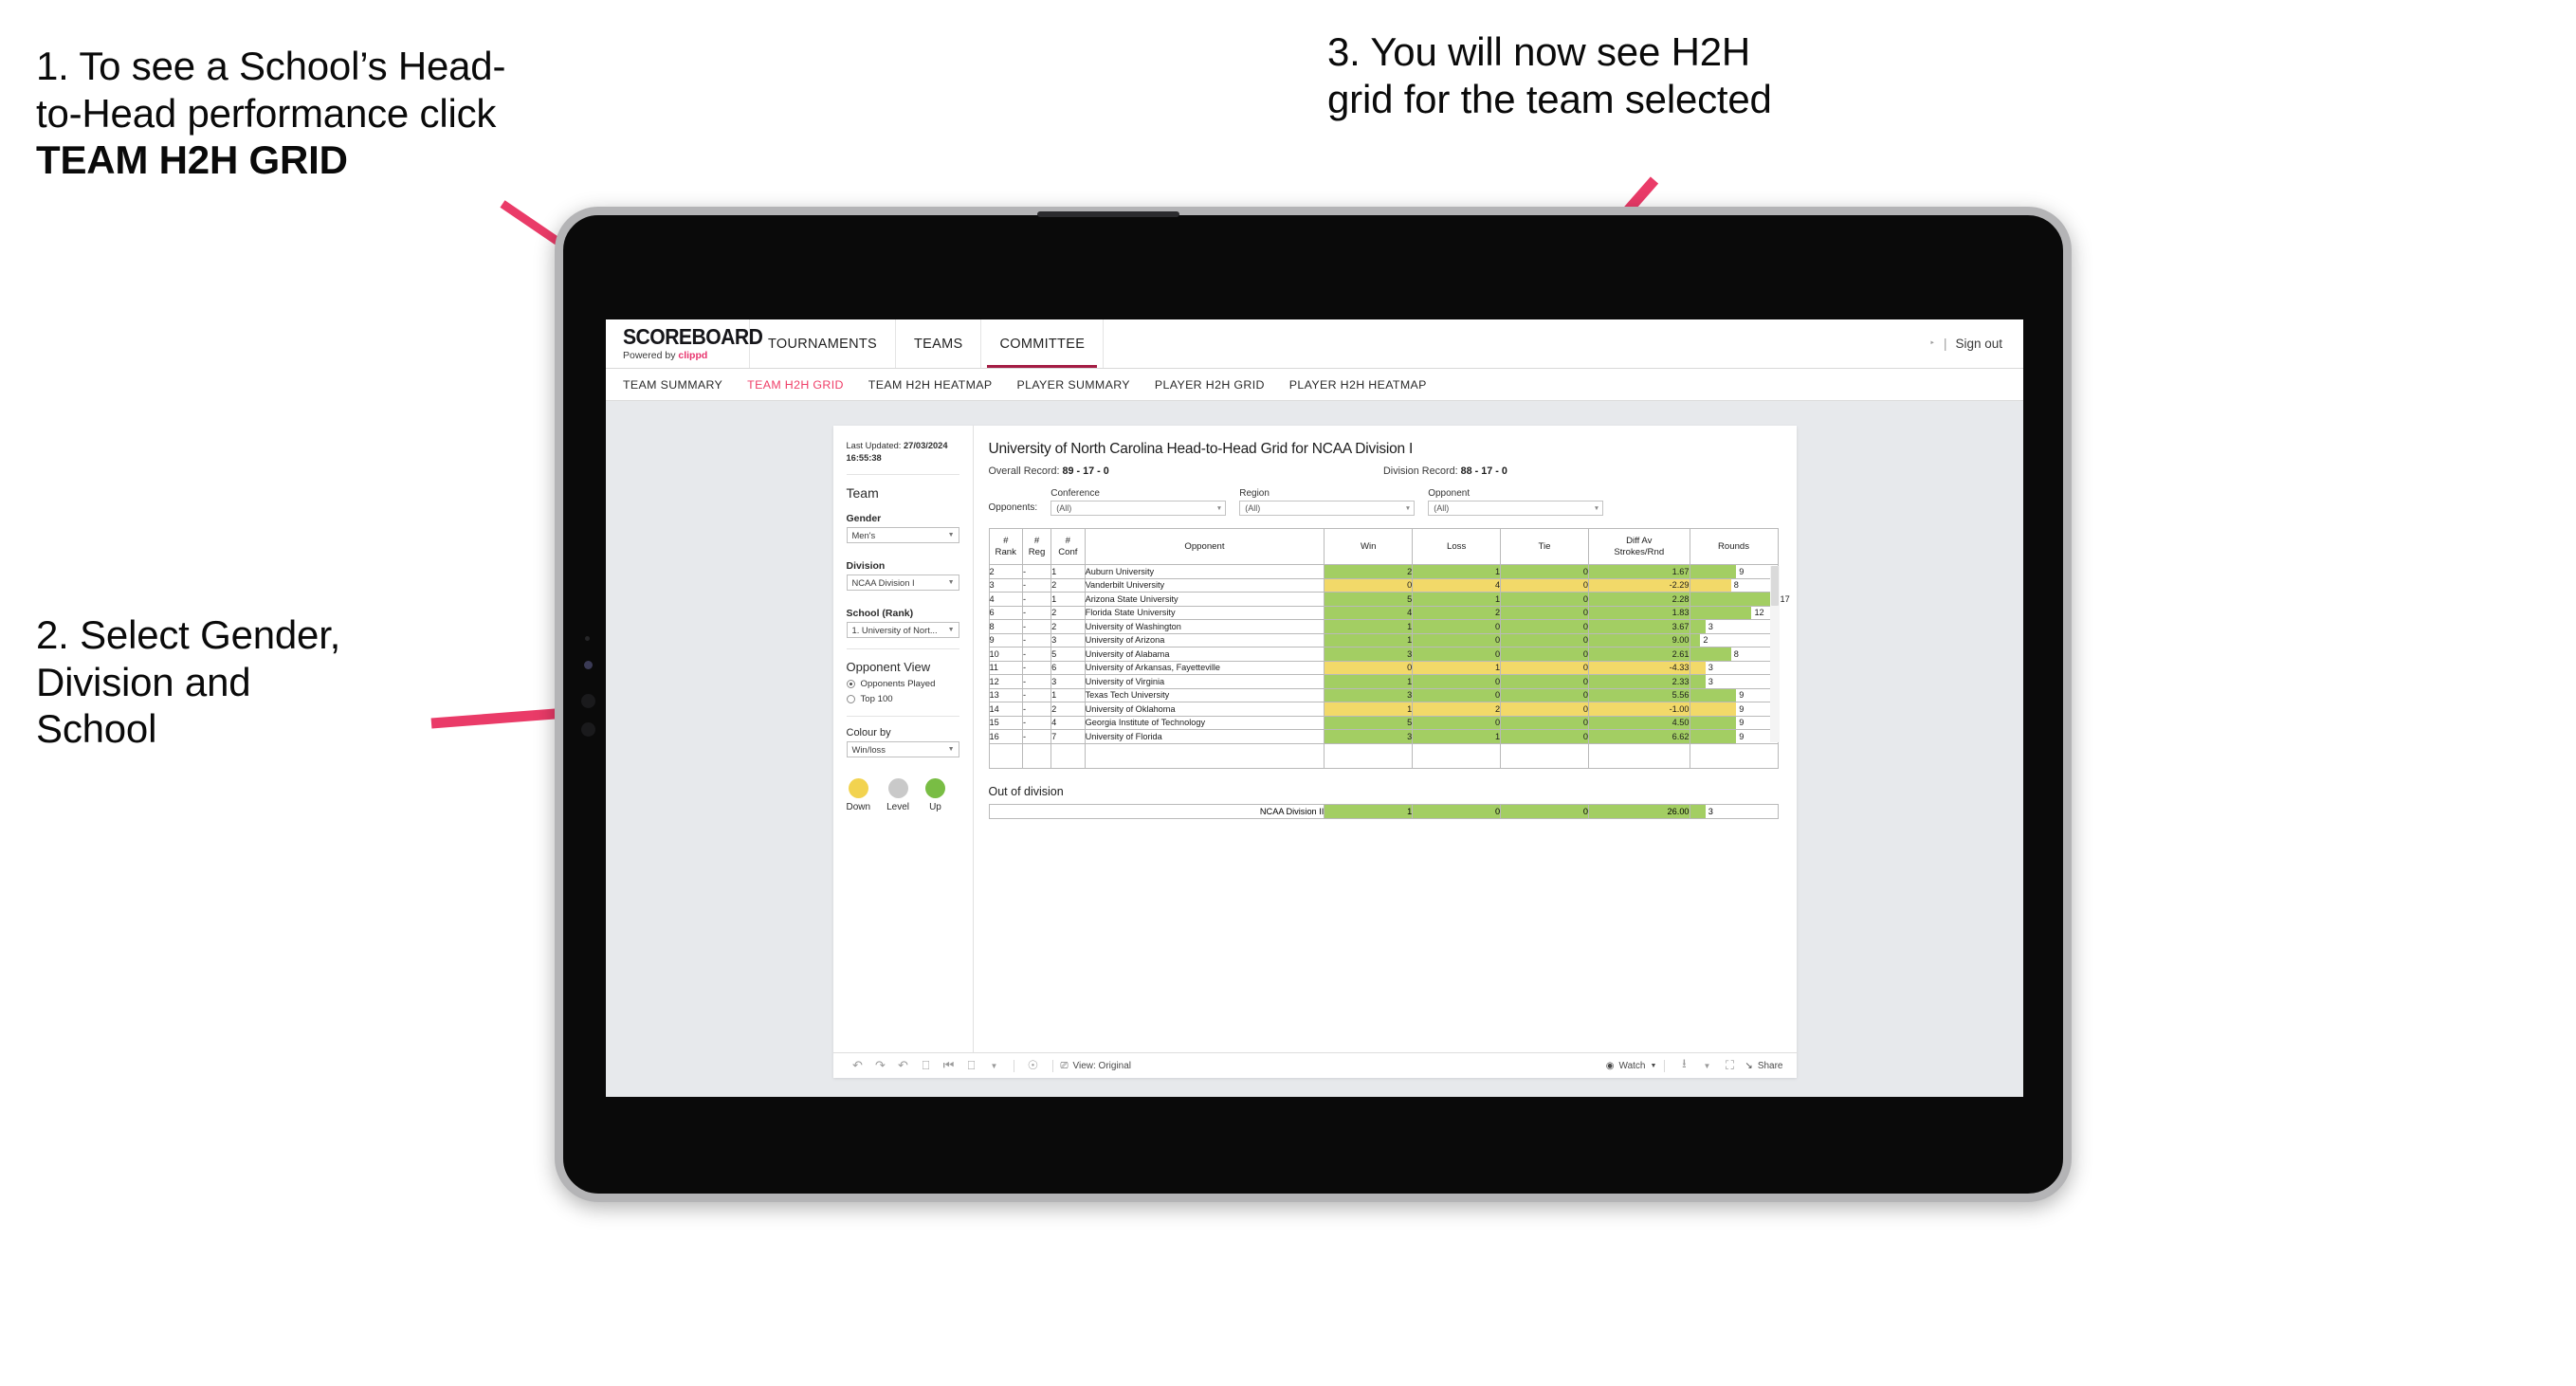 The image size is (2576, 1386). What do you see at coordinates (1369, 811) in the screenshot?
I see `cell-win: 1` at bounding box center [1369, 811].